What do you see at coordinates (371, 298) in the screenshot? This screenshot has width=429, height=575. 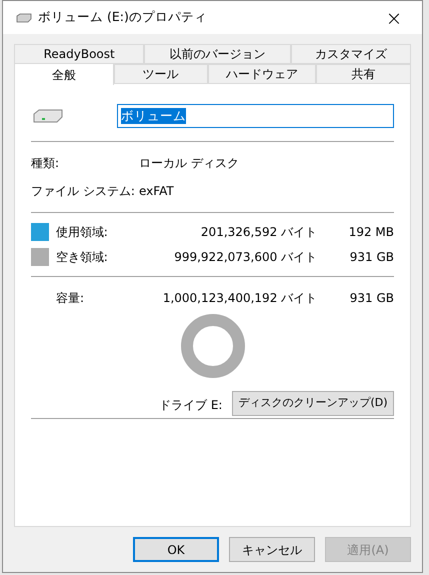 I see `capacity-size: 931 GB` at bounding box center [371, 298].